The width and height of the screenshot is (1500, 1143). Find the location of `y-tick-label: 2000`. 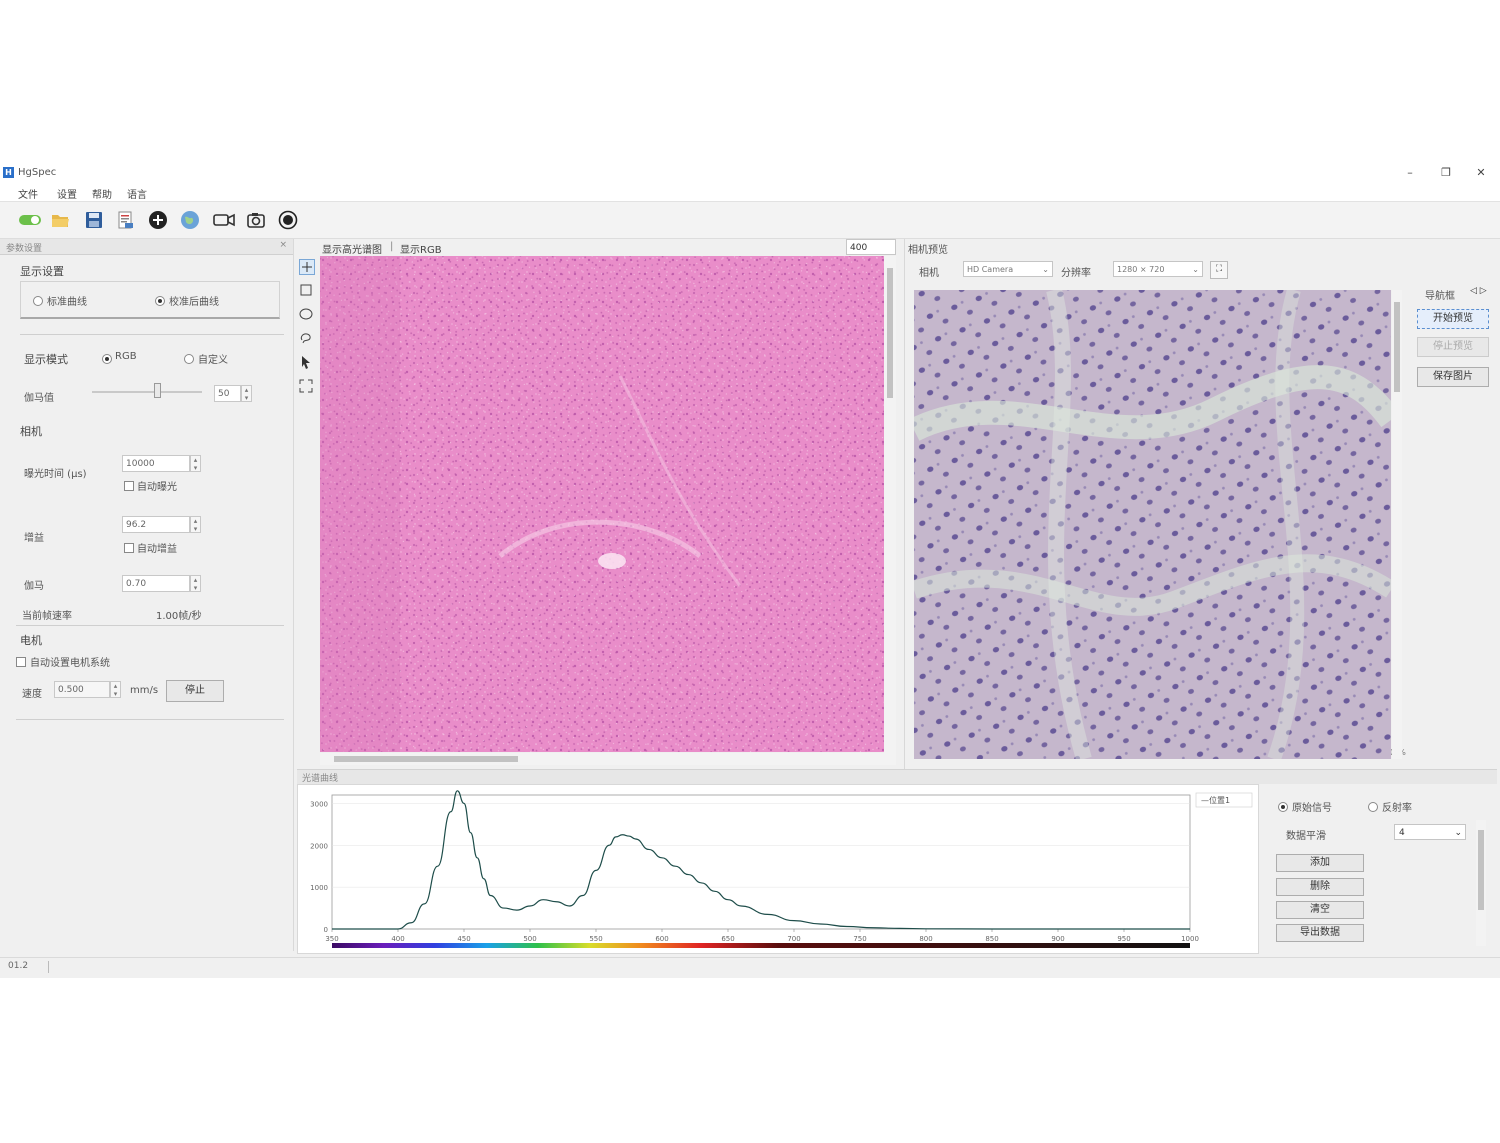

y-tick-label: 2000 is located at coordinates (319, 846).